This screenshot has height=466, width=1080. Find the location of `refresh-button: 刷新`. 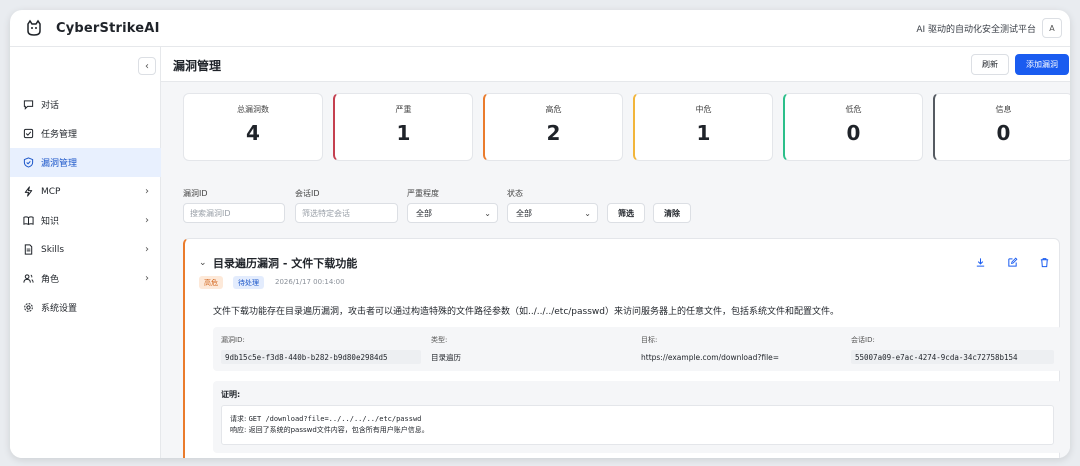

refresh-button: 刷新 is located at coordinates (990, 64).